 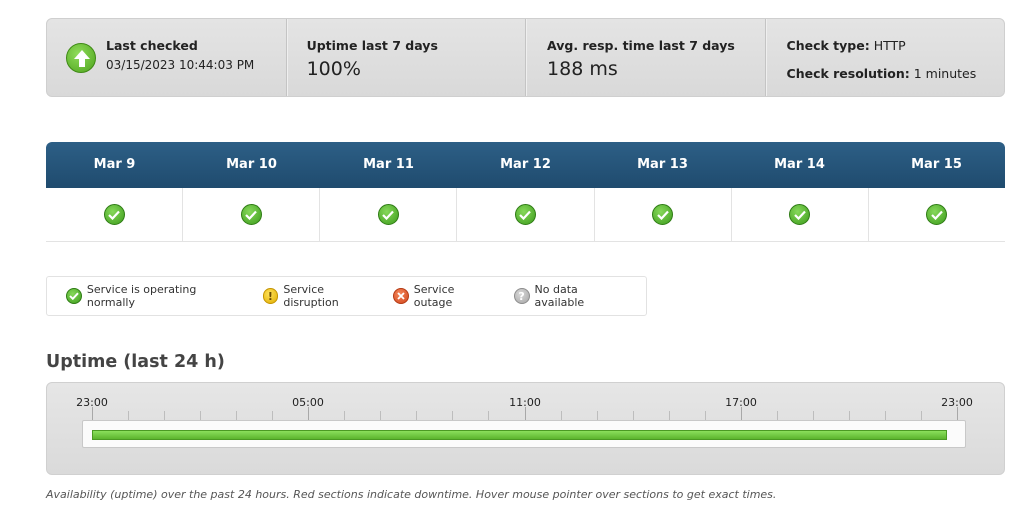 I want to click on uptime-label: Uptime last 7 days, so click(x=372, y=45).